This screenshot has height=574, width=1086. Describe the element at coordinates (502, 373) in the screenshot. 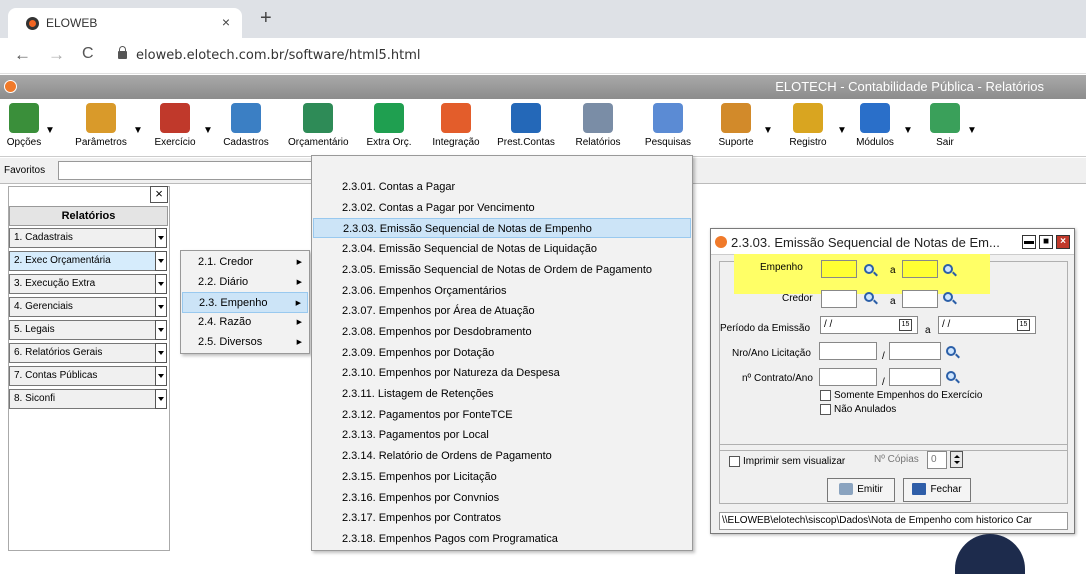

I see `menu-item-10: 2.3.10. Empenhos por Natureza da Despesa` at that location.